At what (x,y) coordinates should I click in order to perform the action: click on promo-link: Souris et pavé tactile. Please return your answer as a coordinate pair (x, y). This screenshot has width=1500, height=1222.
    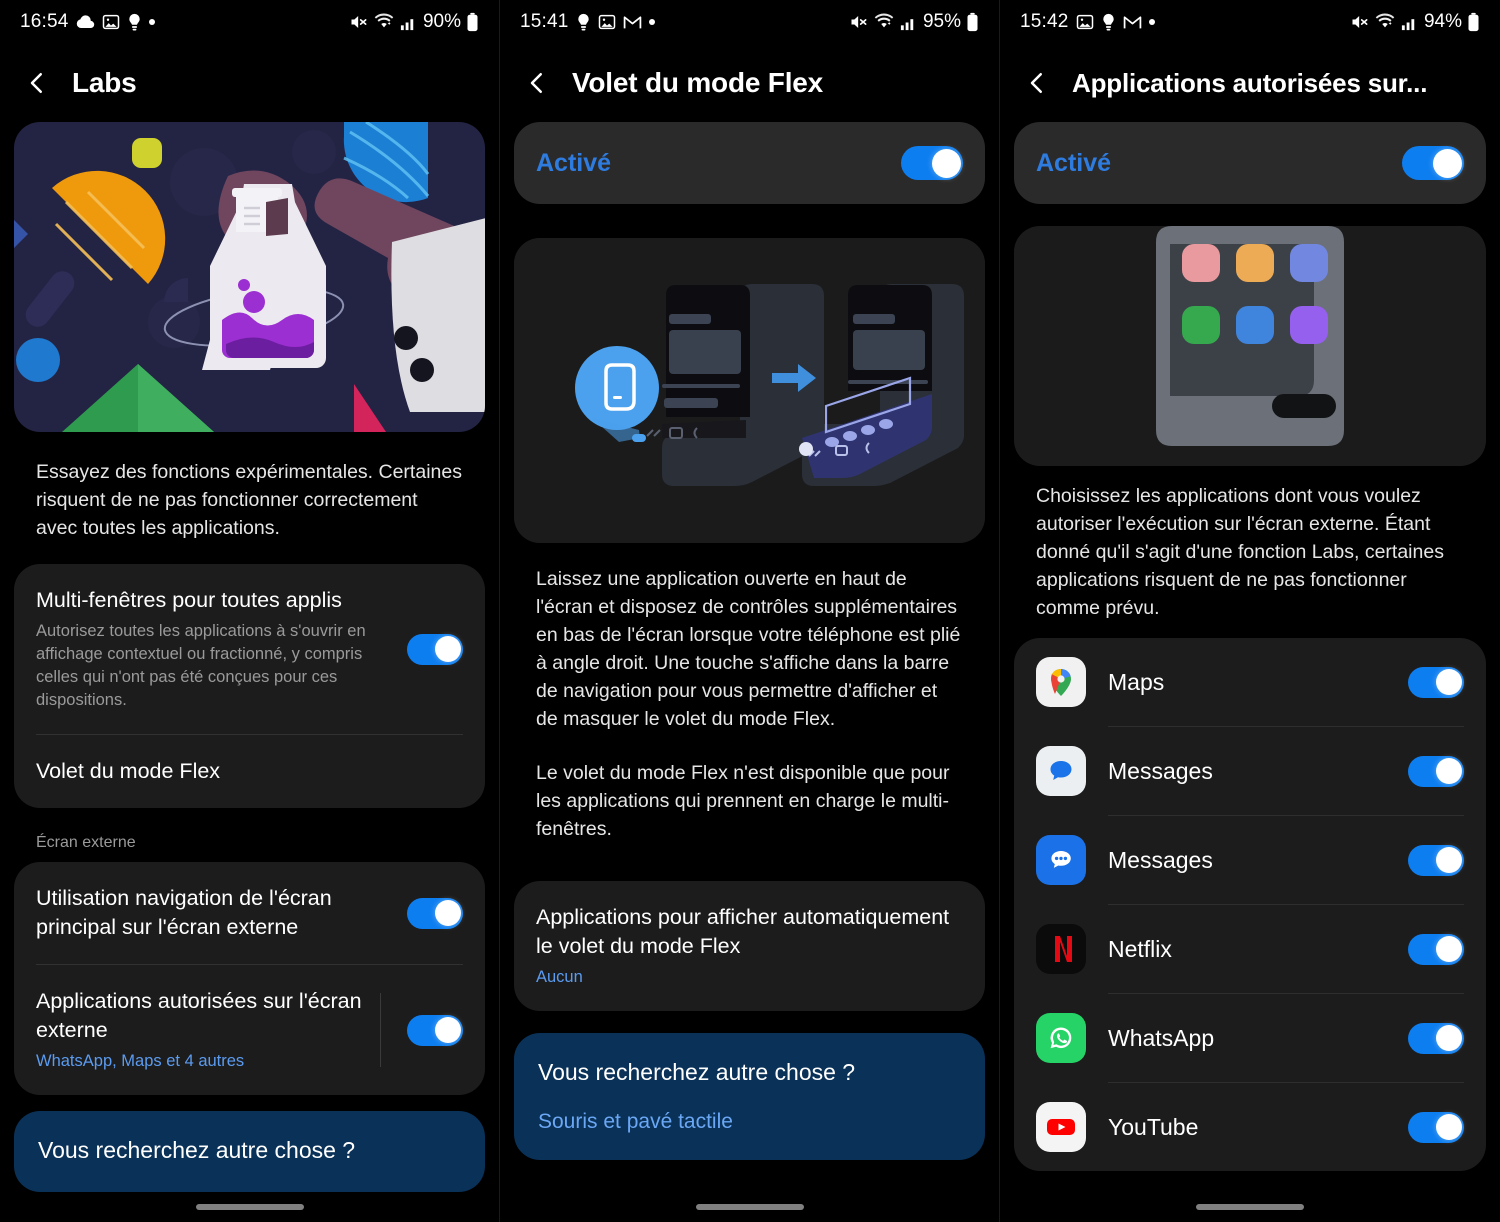
    Looking at the image, I should click on (749, 1122).